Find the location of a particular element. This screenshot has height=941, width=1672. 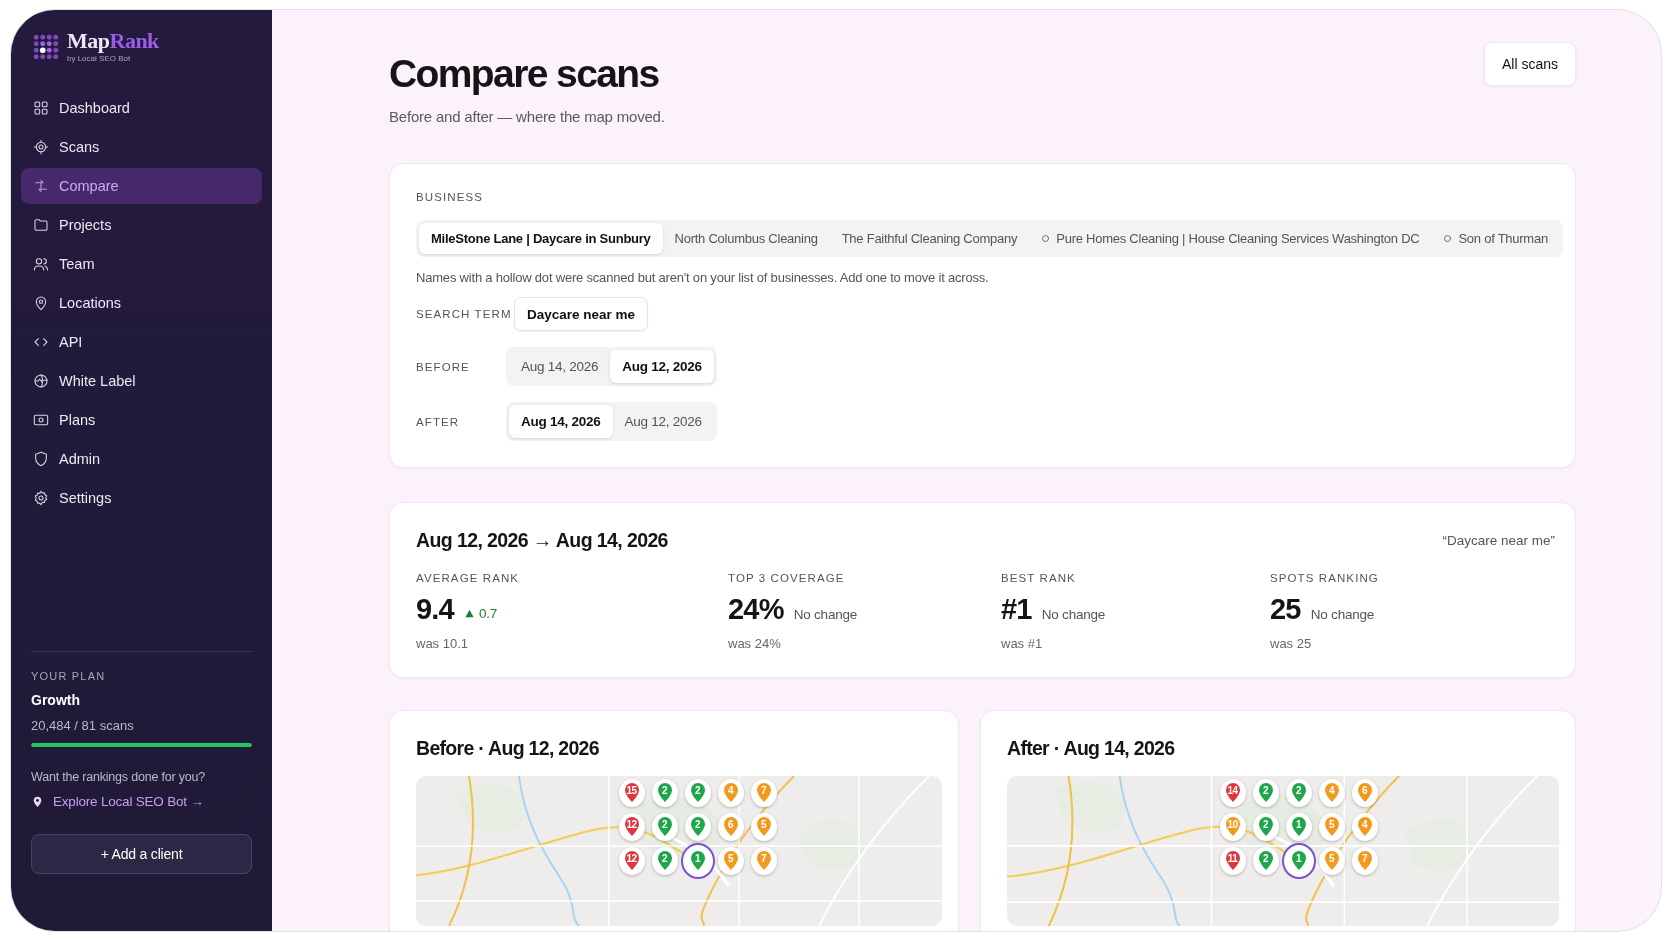

business-tab: MileStone Lane | Daycare in Sunbury is located at coordinates (541, 238).